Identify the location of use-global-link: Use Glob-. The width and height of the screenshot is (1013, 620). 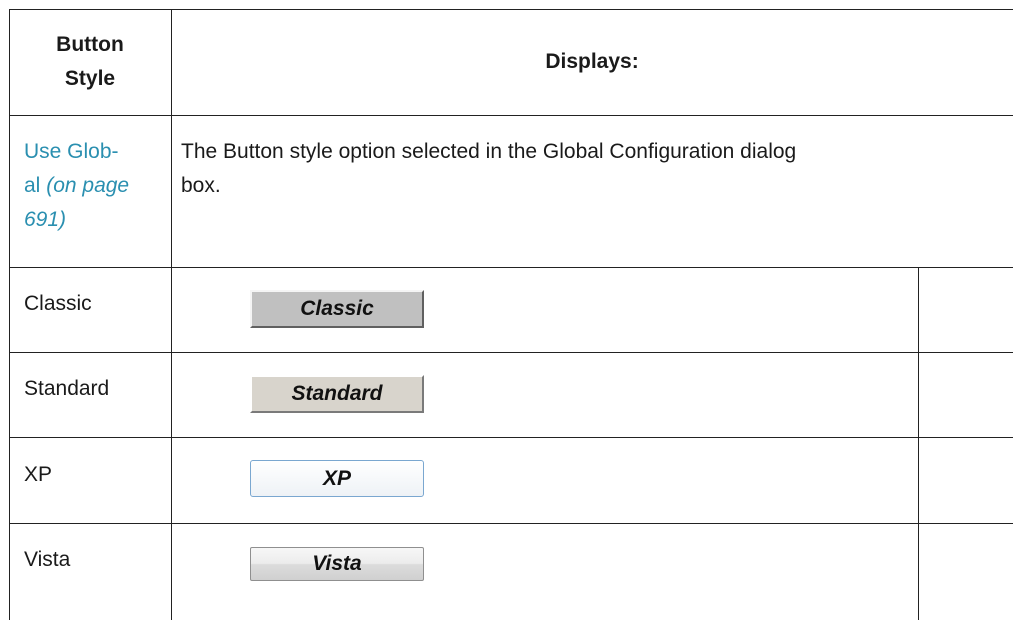
(71, 151).